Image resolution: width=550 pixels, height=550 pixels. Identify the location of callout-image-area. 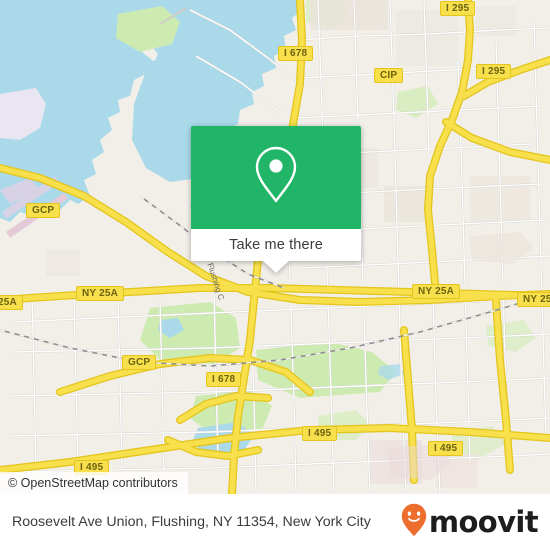
(276, 177).